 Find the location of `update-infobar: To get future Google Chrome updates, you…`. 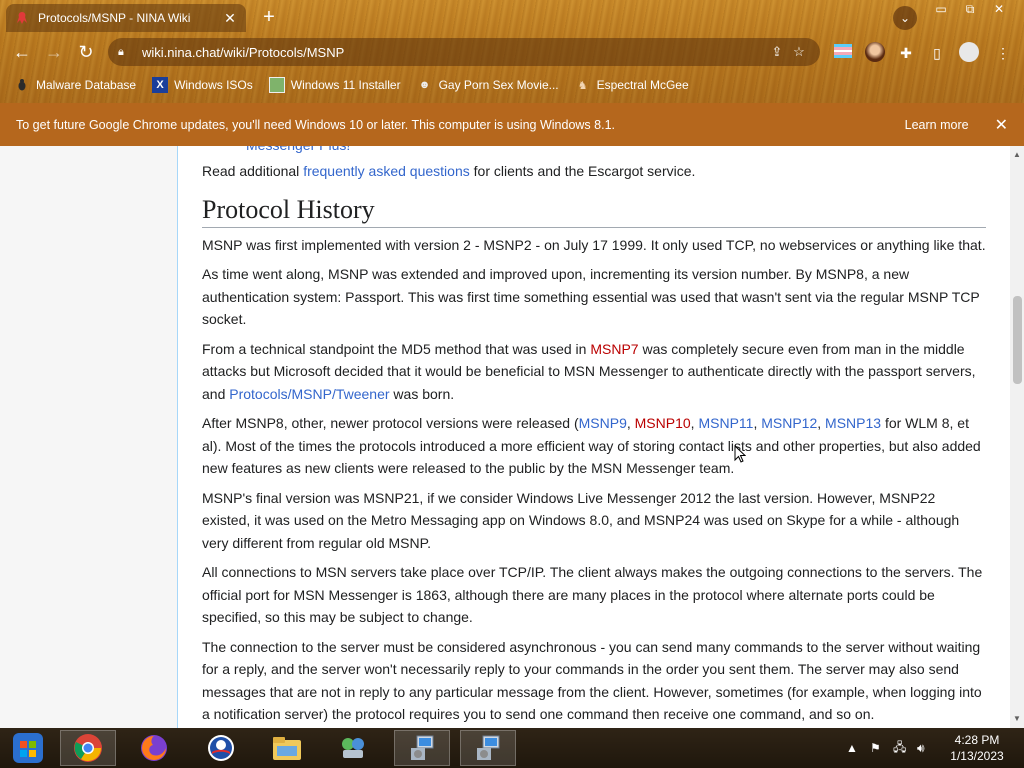

update-infobar: To get future Google Chrome updates, you… is located at coordinates (512, 124).